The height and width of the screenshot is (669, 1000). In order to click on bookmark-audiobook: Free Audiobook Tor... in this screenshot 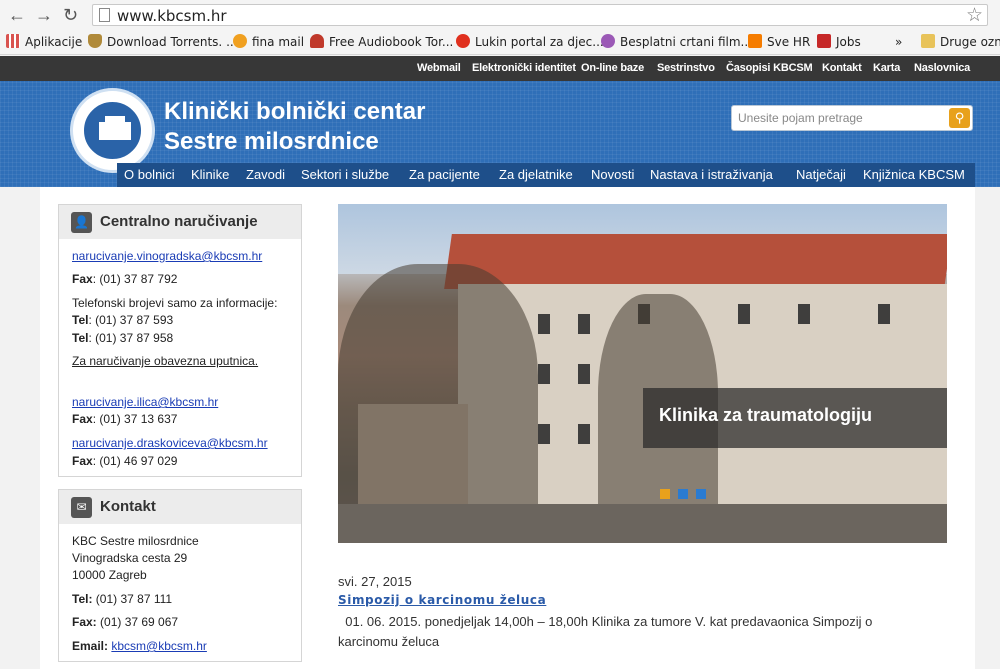, I will do `click(381, 42)`.